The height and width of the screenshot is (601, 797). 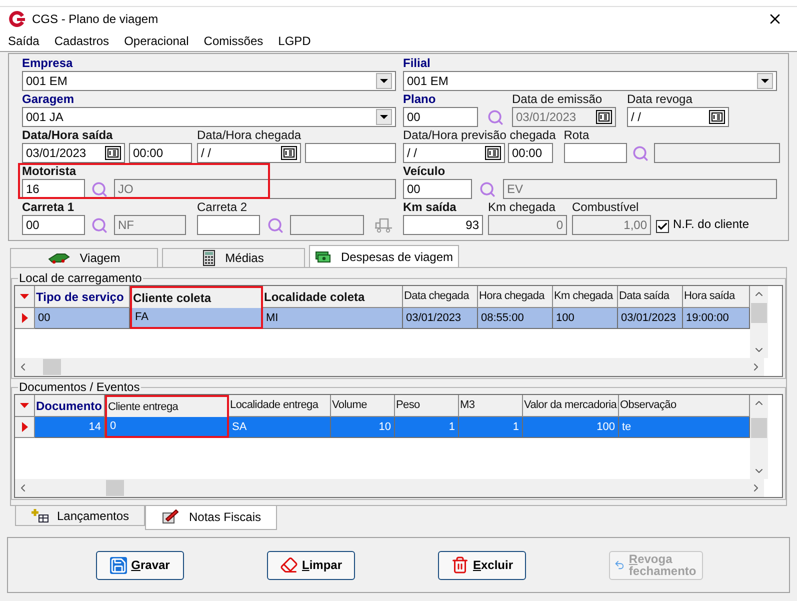 I want to click on column-header: Data chegada, so click(x=440, y=297).